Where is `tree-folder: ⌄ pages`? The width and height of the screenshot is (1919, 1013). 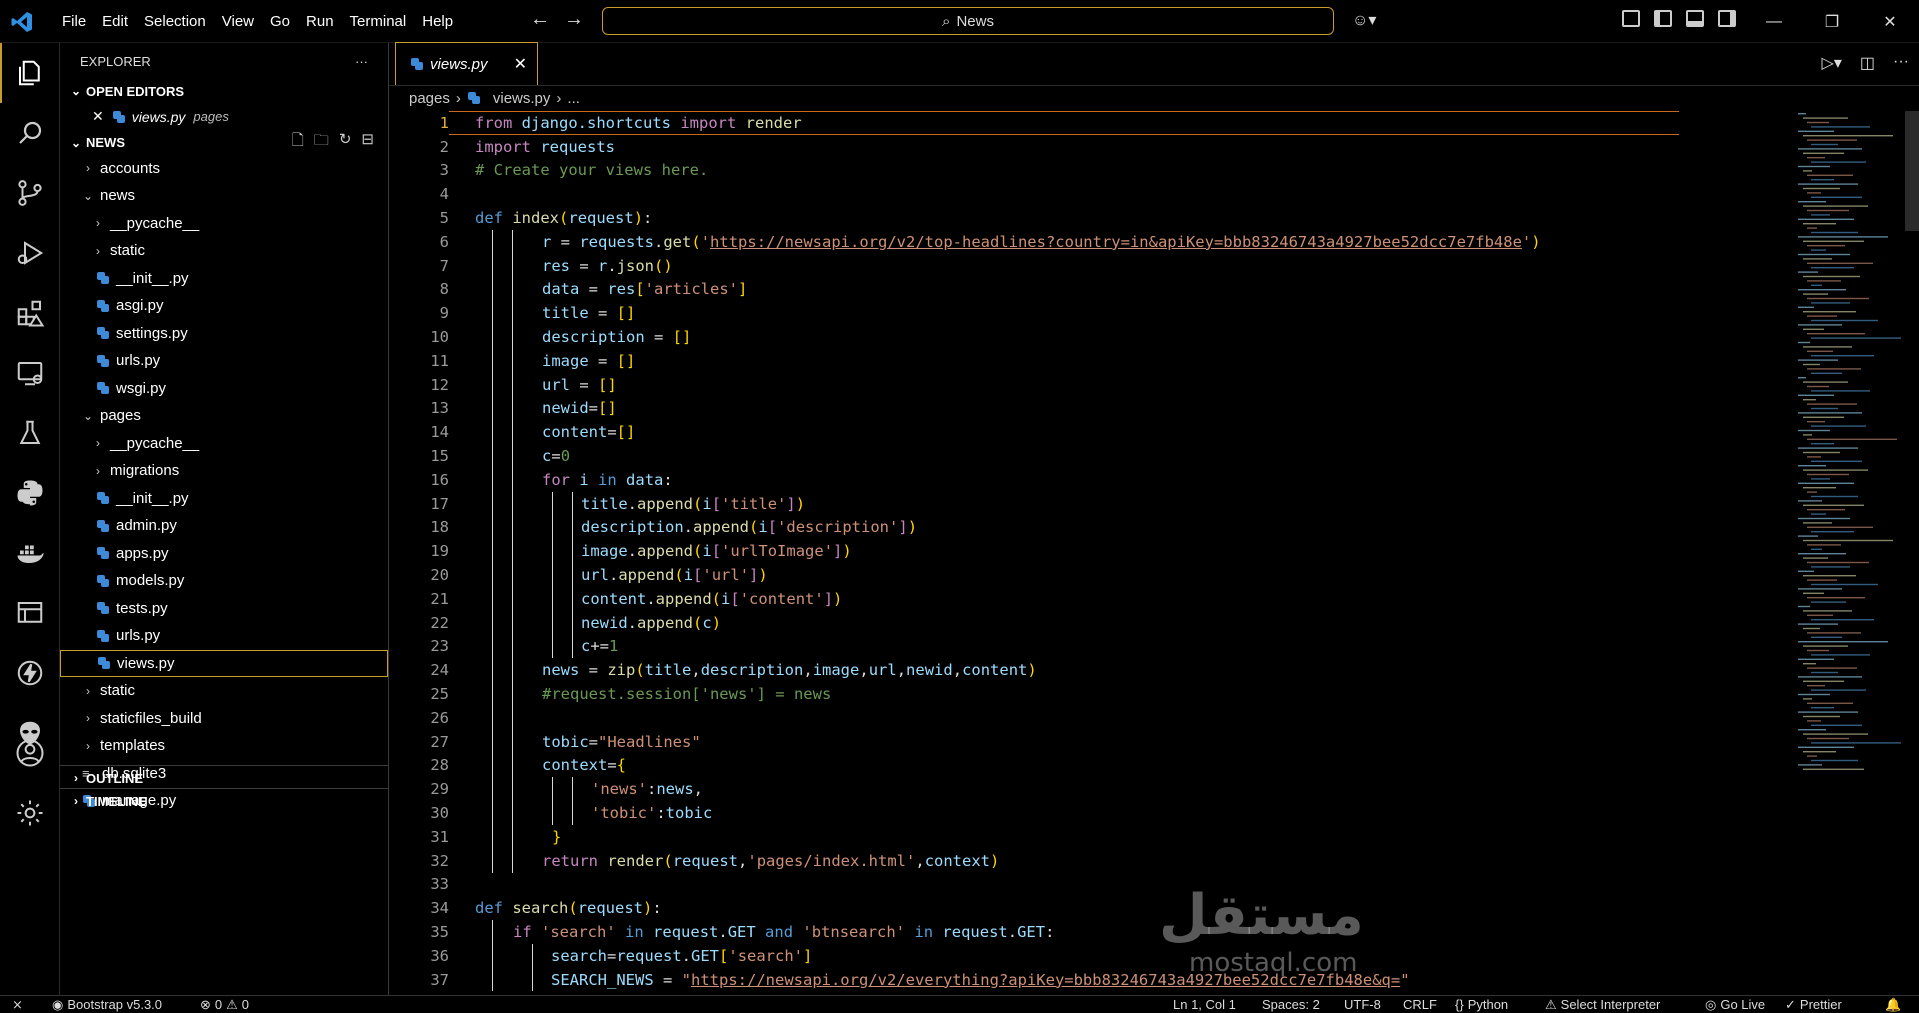 tree-folder: ⌄ pages is located at coordinates (224, 416).